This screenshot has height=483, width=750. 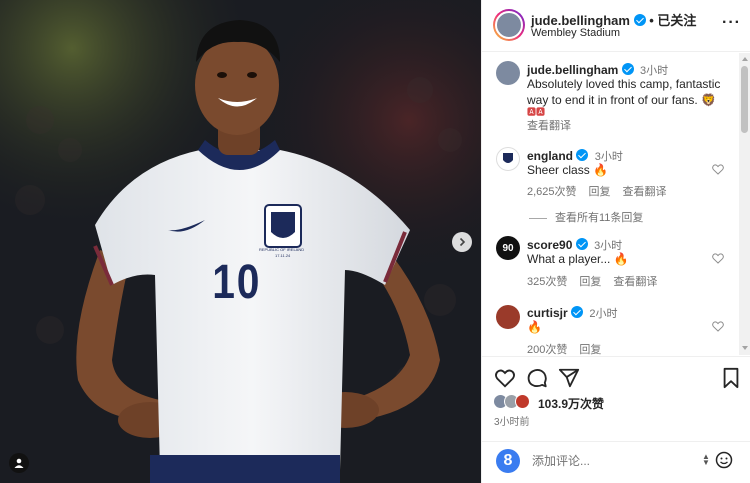 What do you see at coordinates (744, 99) in the screenshot?
I see `scrollbar-thumb` at bounding box center [744, 99].